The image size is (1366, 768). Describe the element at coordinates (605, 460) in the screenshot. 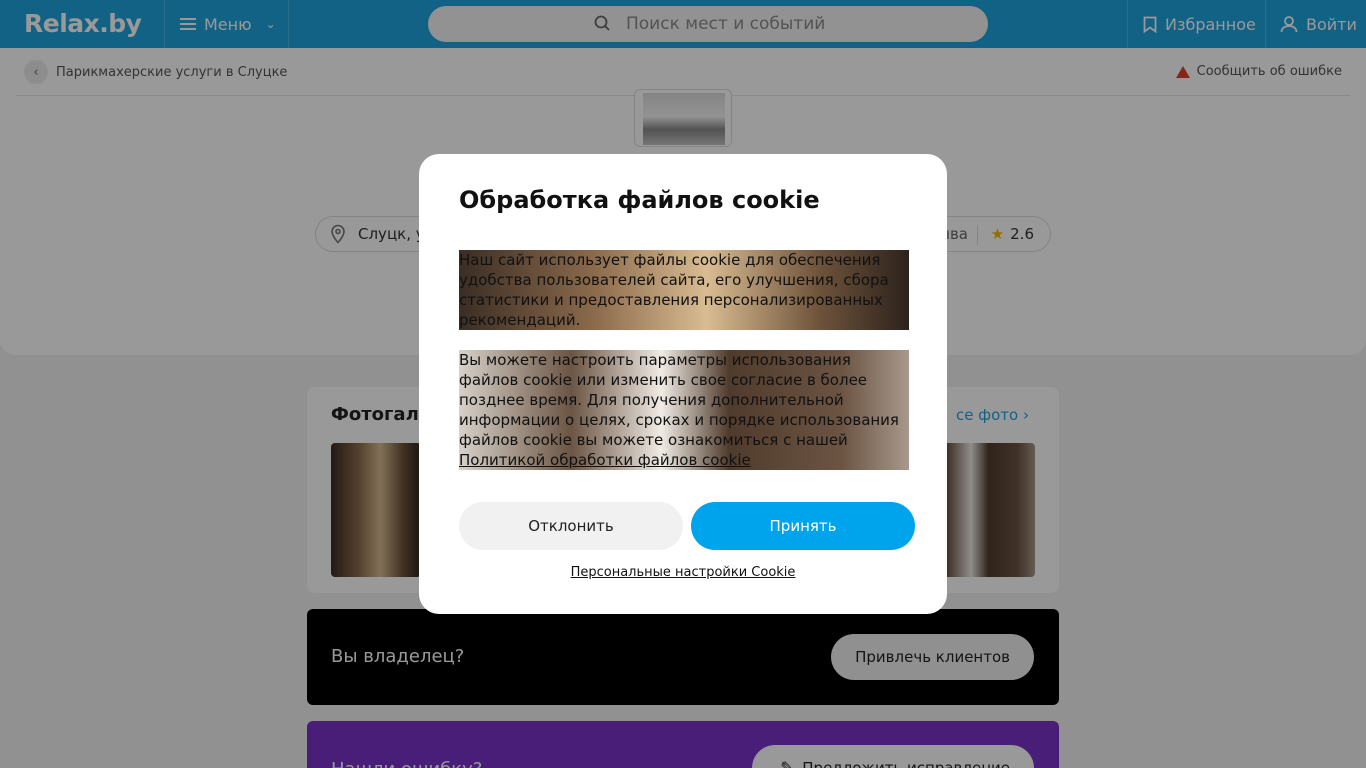

I see `cookie-policy-link: Политикой обработки файлов cookie` at that location.